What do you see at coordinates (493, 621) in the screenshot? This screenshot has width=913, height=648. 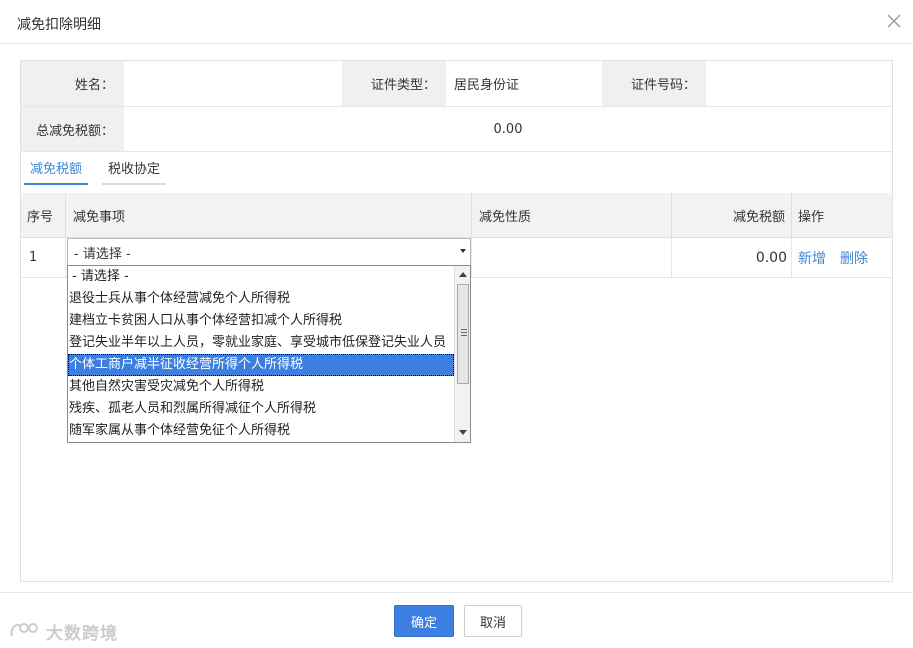 I see `cancel-button: 取消` at bounding box center [493, 621].